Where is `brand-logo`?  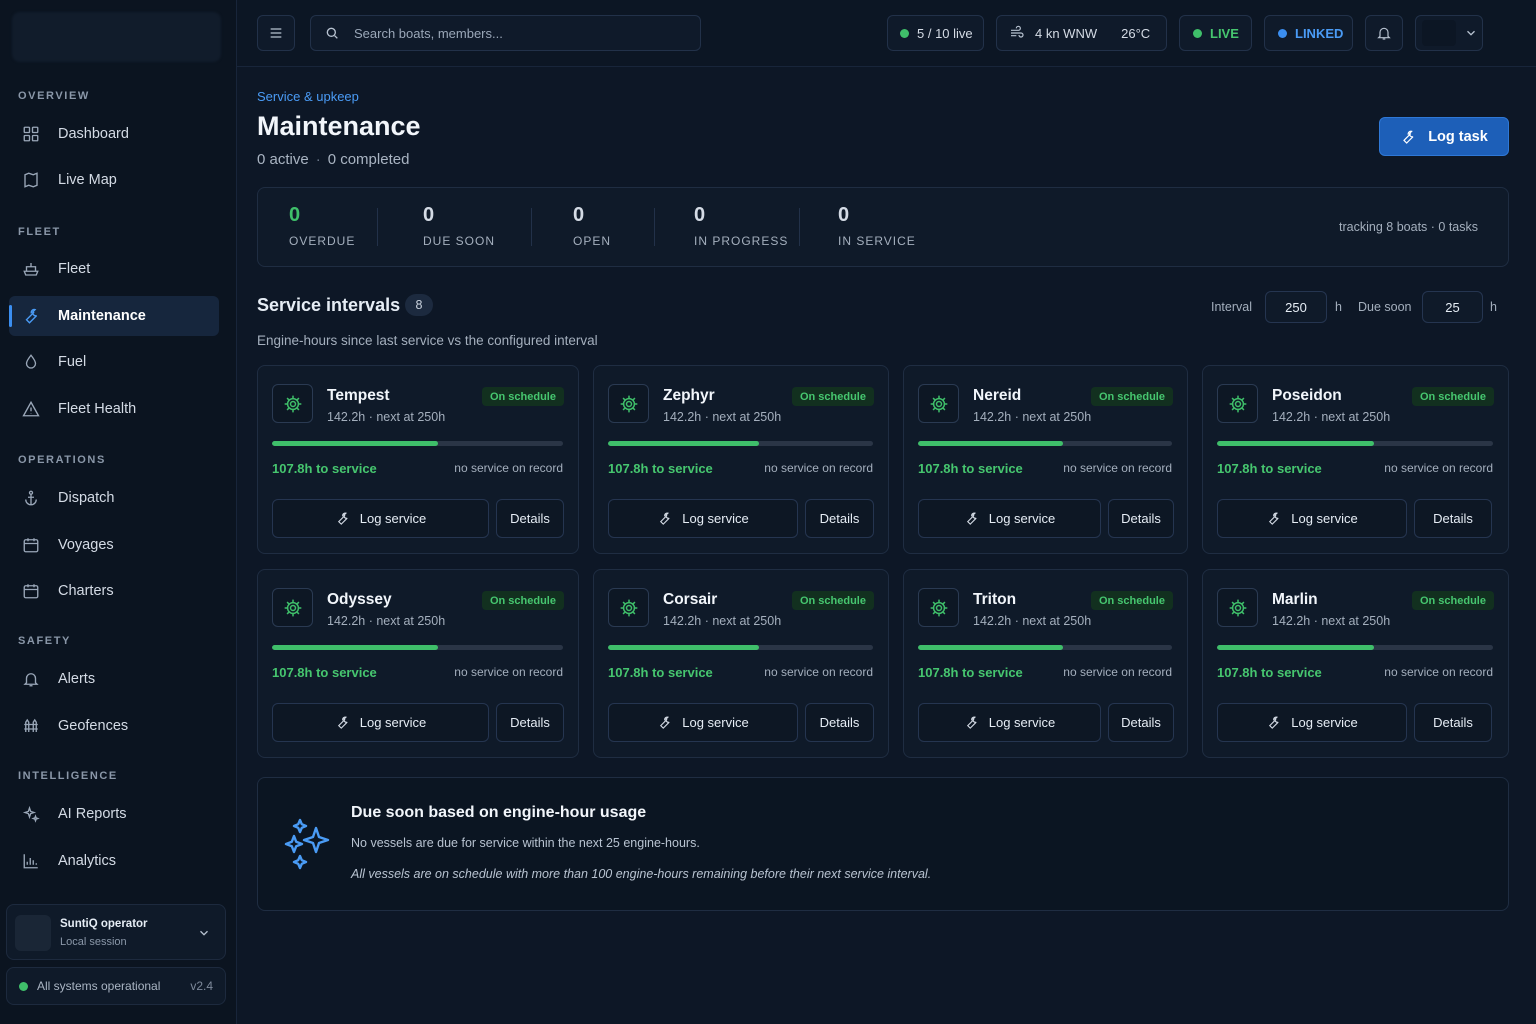
brand-logo is located at coordinates (116, 37).